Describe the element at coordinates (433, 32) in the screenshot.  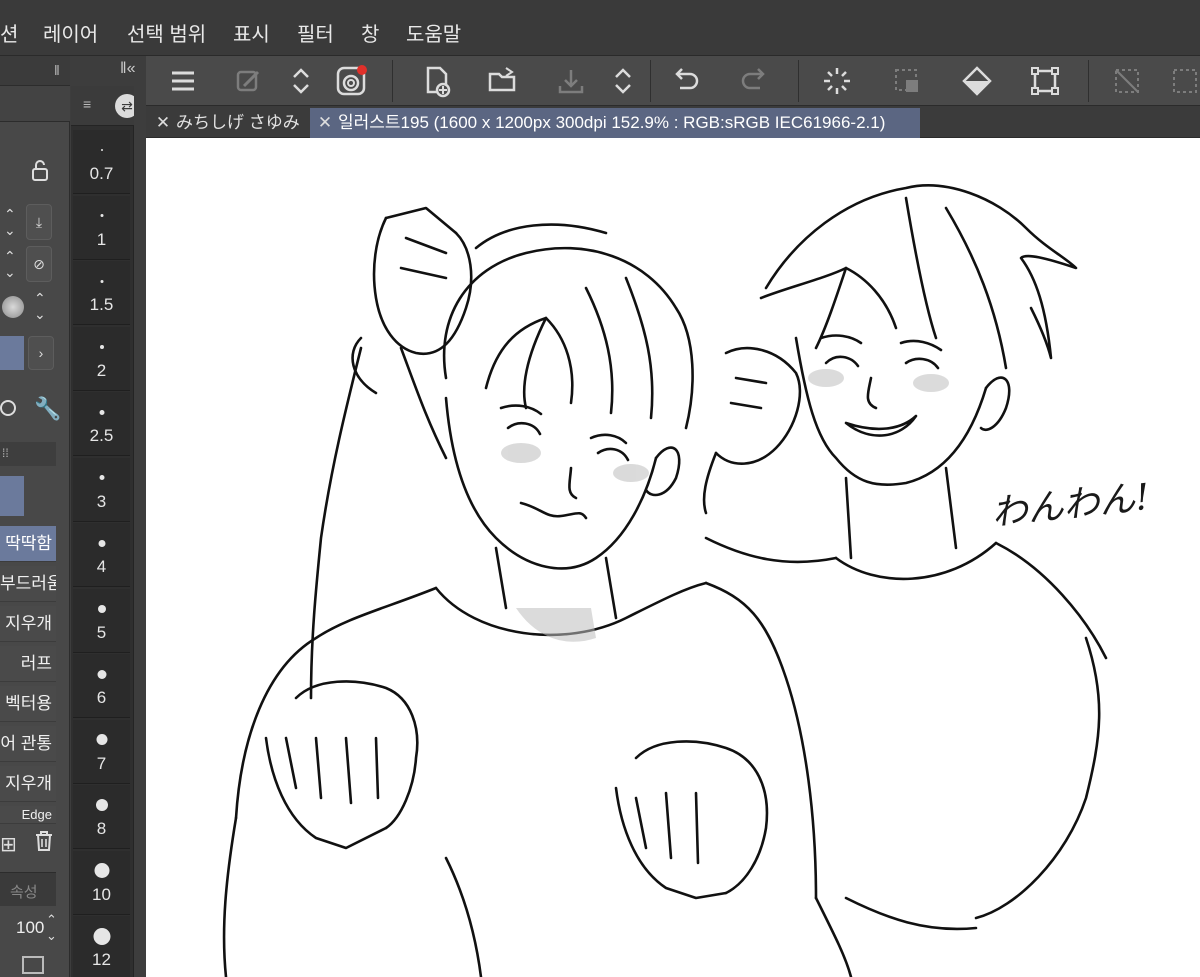
I see `menu-help: 도움말` at that location.